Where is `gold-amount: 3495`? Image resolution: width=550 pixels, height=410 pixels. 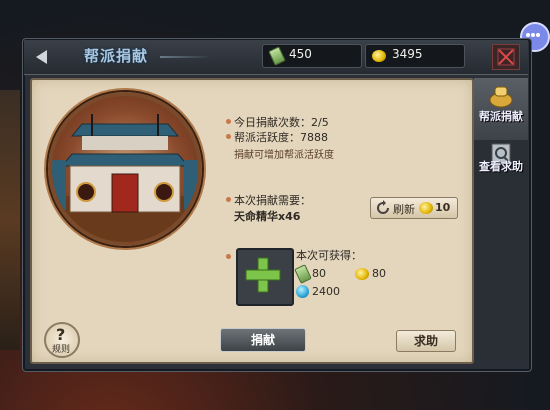
gold-amount: 3495 is located at coordinates (407, 54).